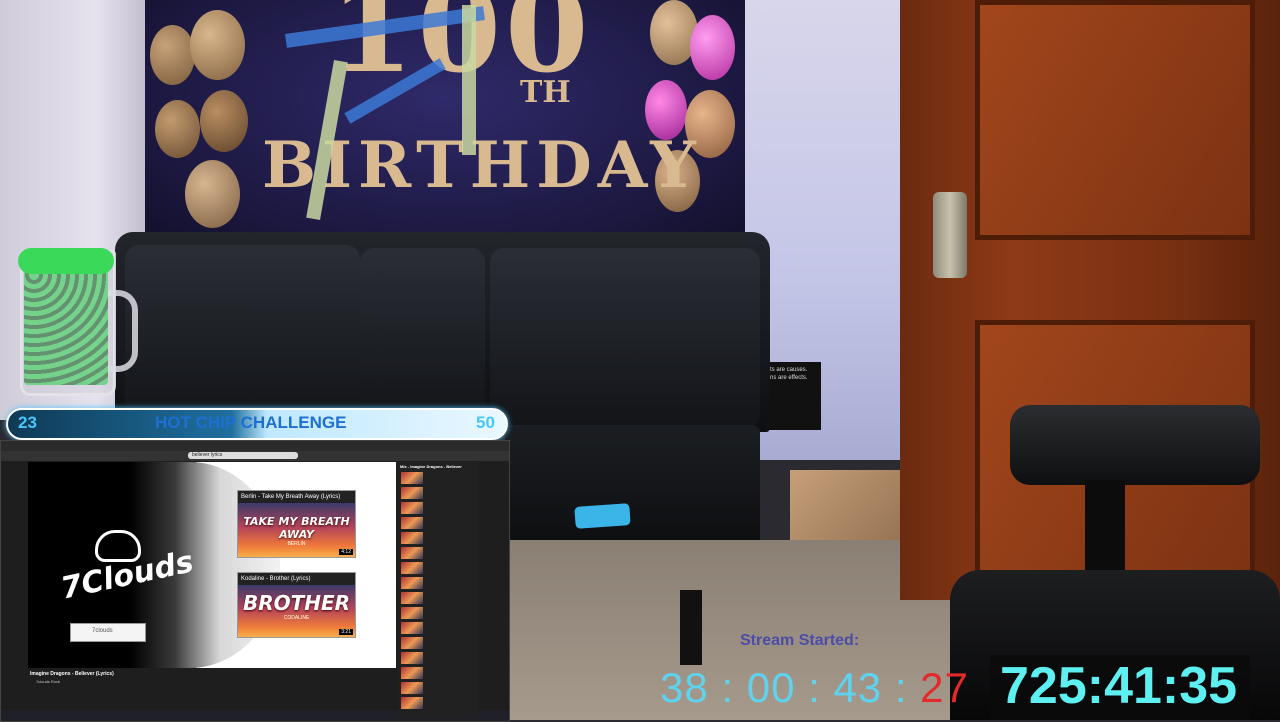 The height and width of the screenshot is (722, 1280). I want to click on end-card-title: Kodaline - Brother (Lyrics), so click(296, 579).